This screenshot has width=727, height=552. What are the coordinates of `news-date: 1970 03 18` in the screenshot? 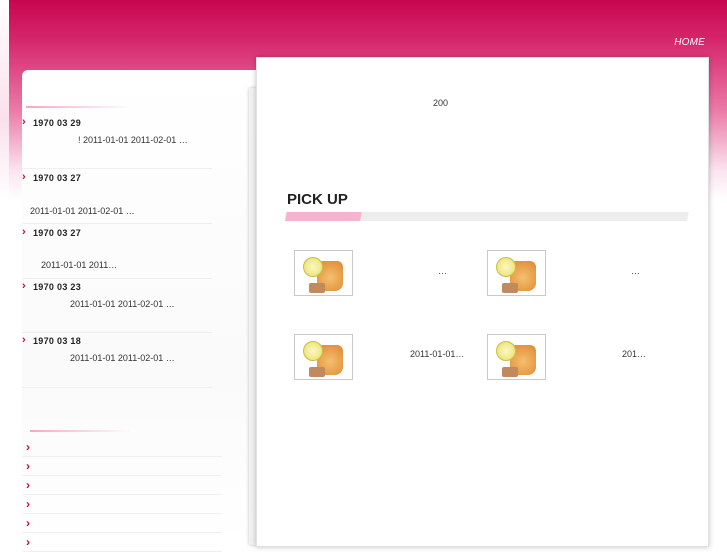 It's located at (57, 341).